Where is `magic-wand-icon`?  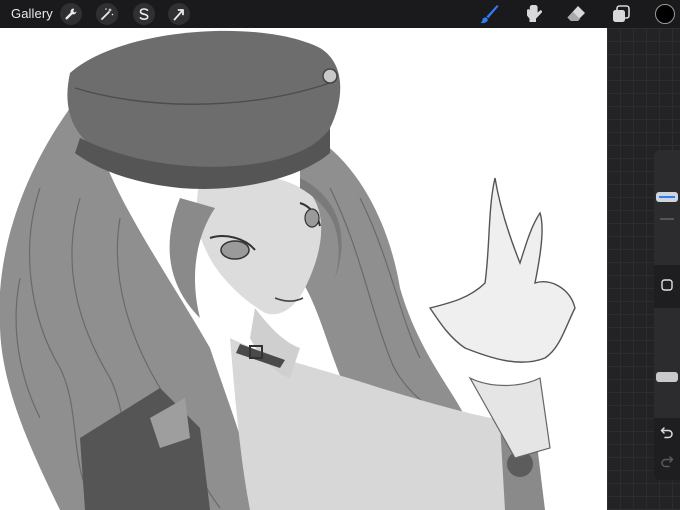
magic-wand-icon is located at coordinates (107, 14).